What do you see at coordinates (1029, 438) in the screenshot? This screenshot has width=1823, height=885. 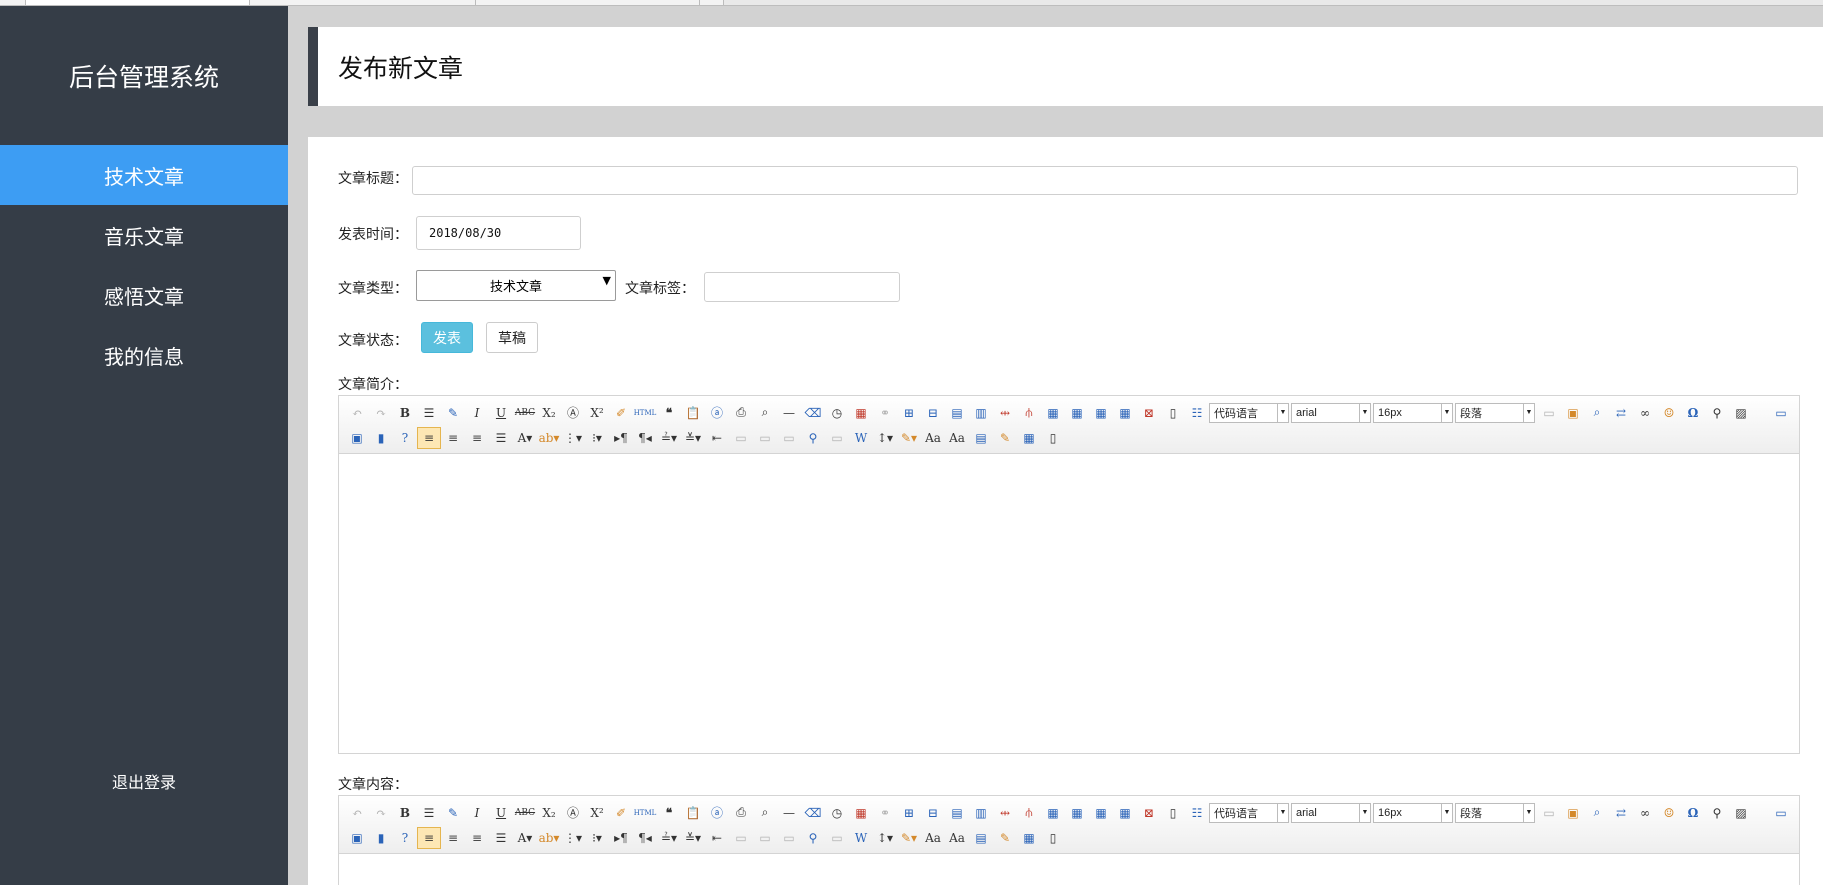 I see `insert-table-icon: ▦` at bounding box center [1029, 438].